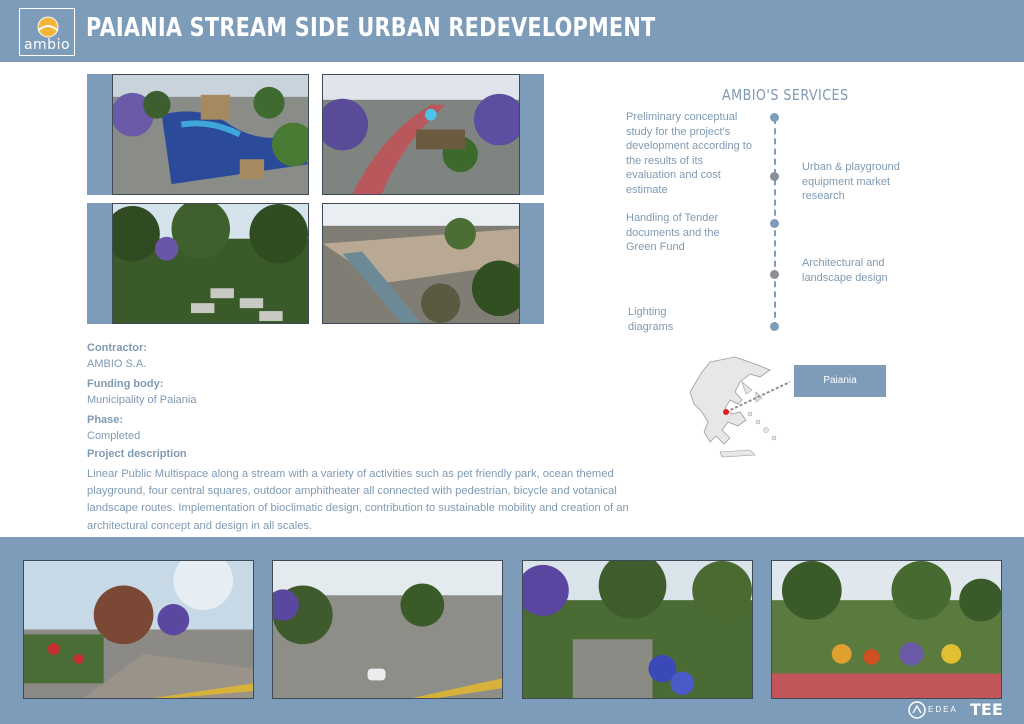 This screenshot has width=1024, height=724. I want to click on greece-map, so click(739, 407).